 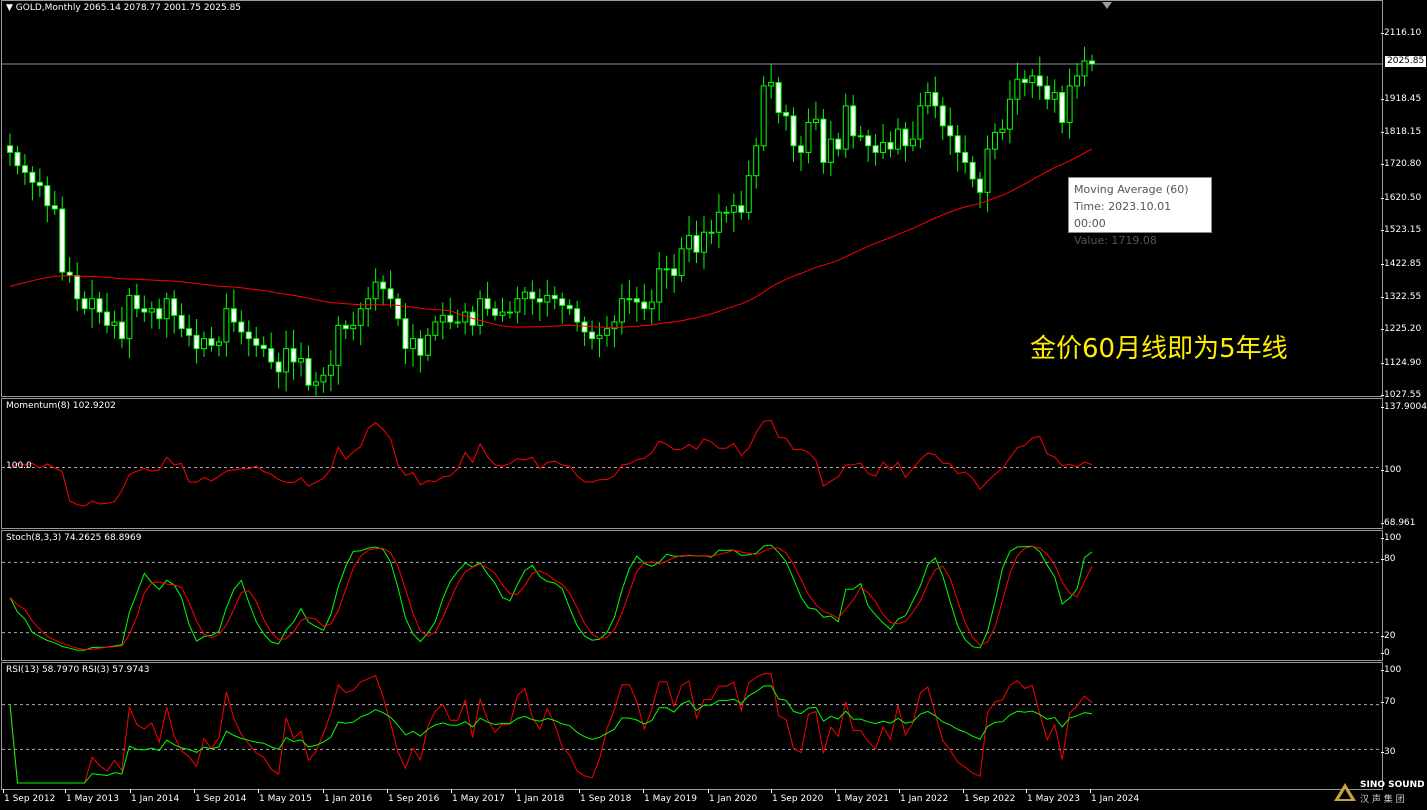 What do you see at coordinates (923, 796) in the screenshot?
I see `time-axis-label: 1 Jan 2022` at bounding box center [923, 796].